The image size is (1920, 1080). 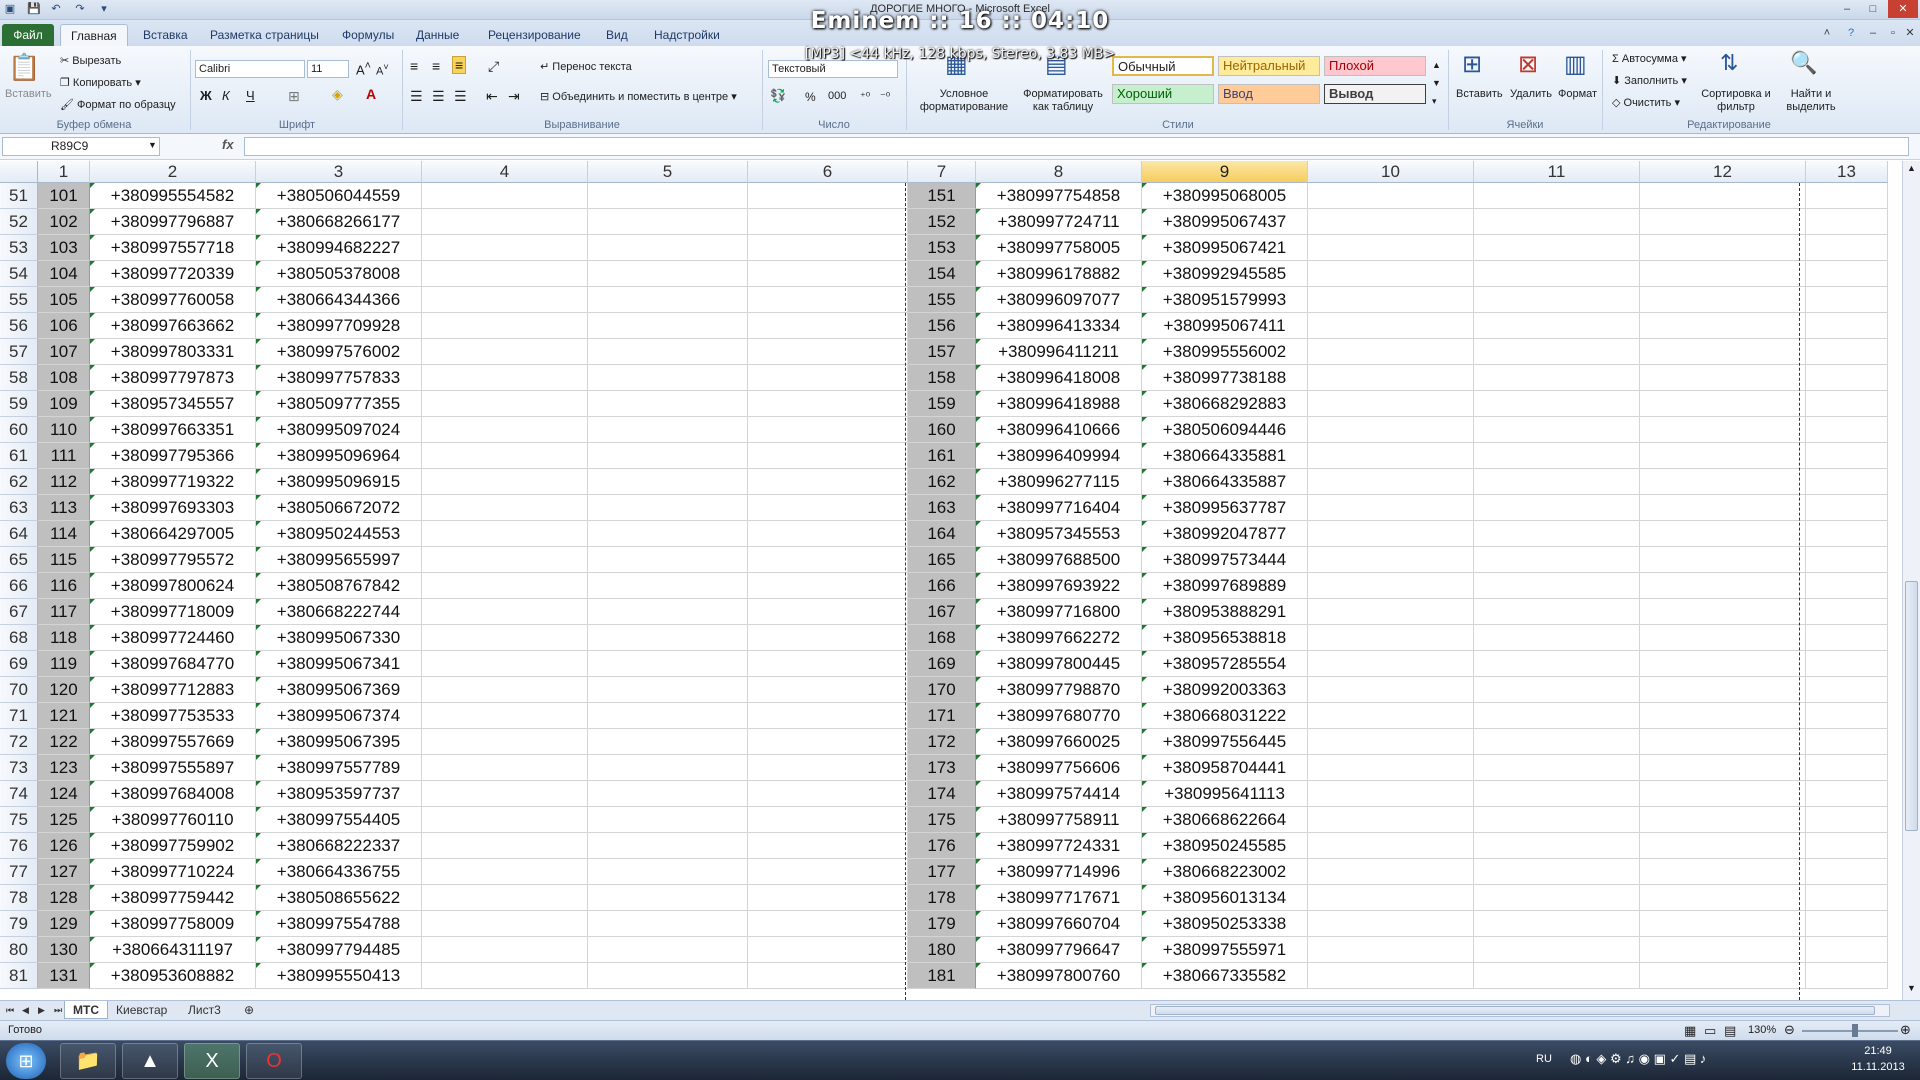 I want to click on style-output: Вывод, so click(x=1375, y=94).